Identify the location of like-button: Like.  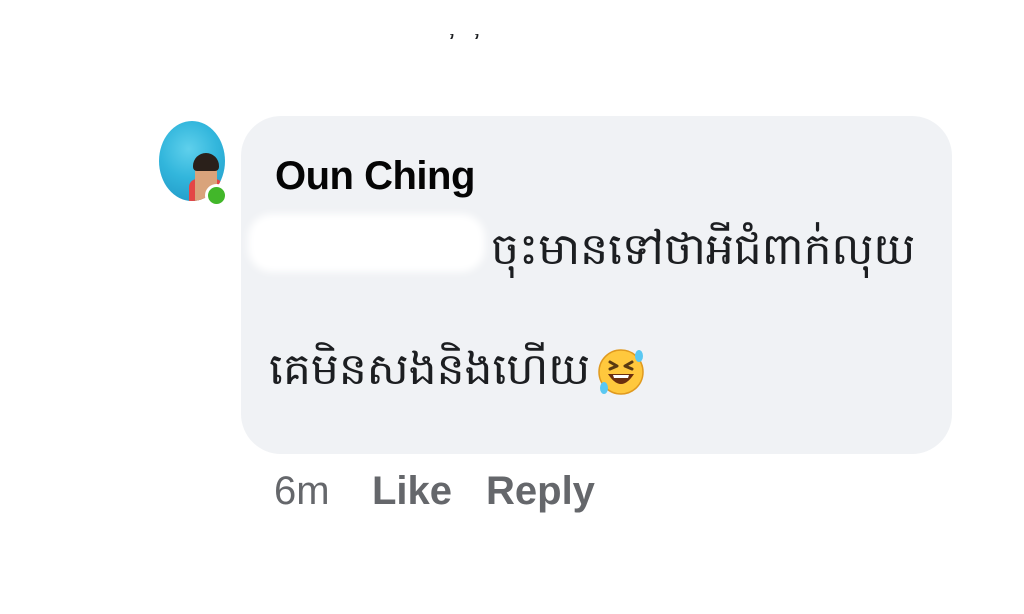
(412, 491).